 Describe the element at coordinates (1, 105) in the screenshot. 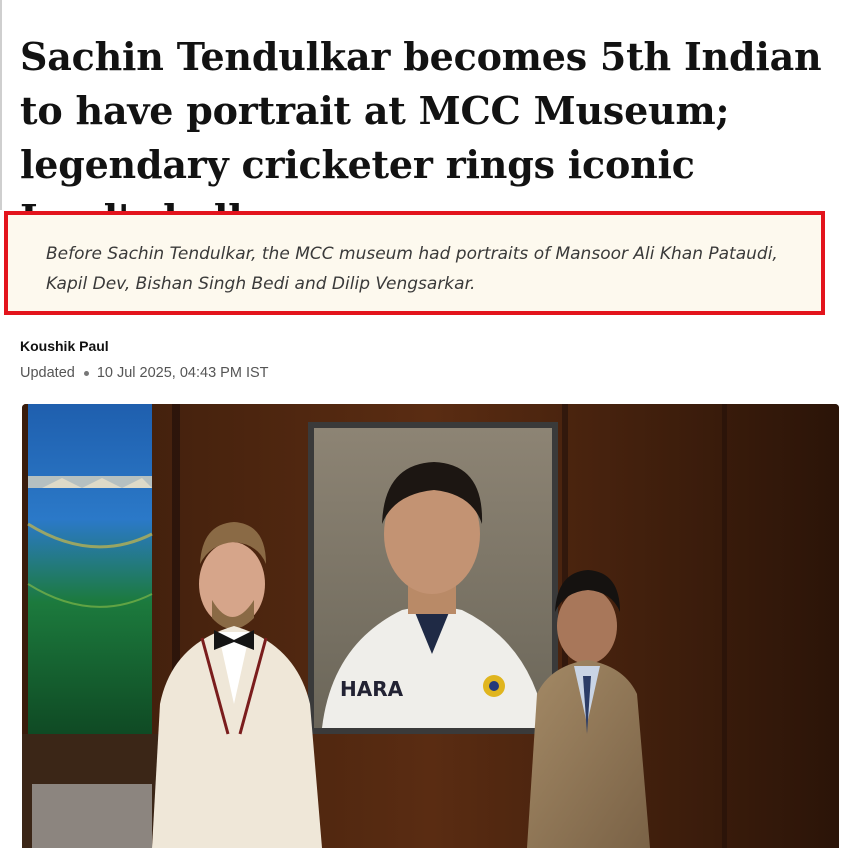

I see `left-rule` at that location.